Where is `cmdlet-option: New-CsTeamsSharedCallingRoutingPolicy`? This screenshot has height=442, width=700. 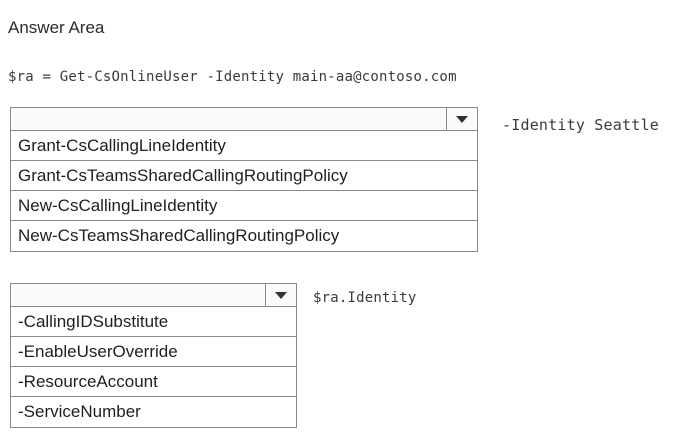 cmdlet-option: New-CsTeamsSharedCallingRoutingPolicy is located at coordinates (244, 236).